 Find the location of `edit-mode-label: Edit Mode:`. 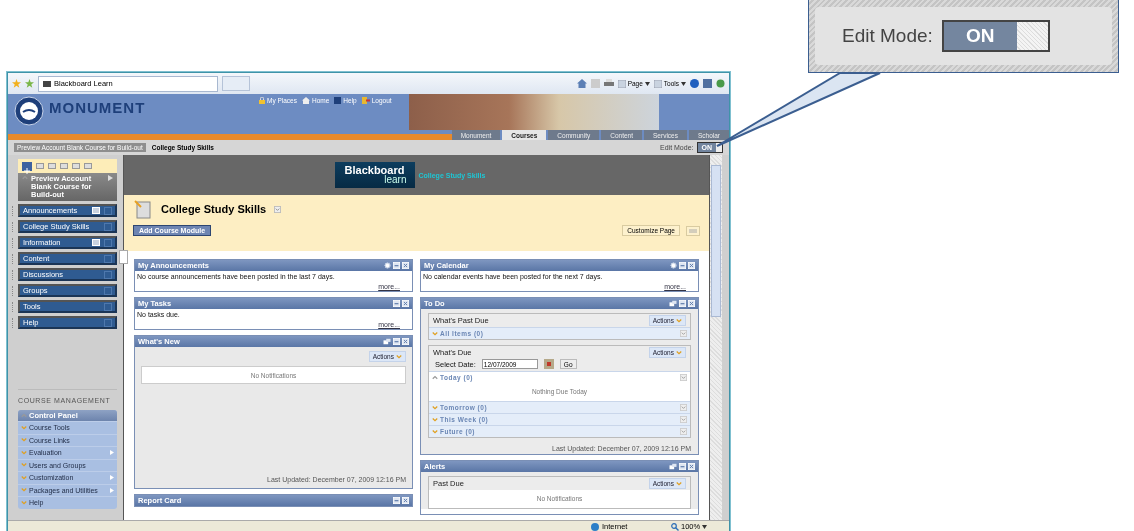

edit-mode-label: Edit Mode: is located at coordinates (887, 36).